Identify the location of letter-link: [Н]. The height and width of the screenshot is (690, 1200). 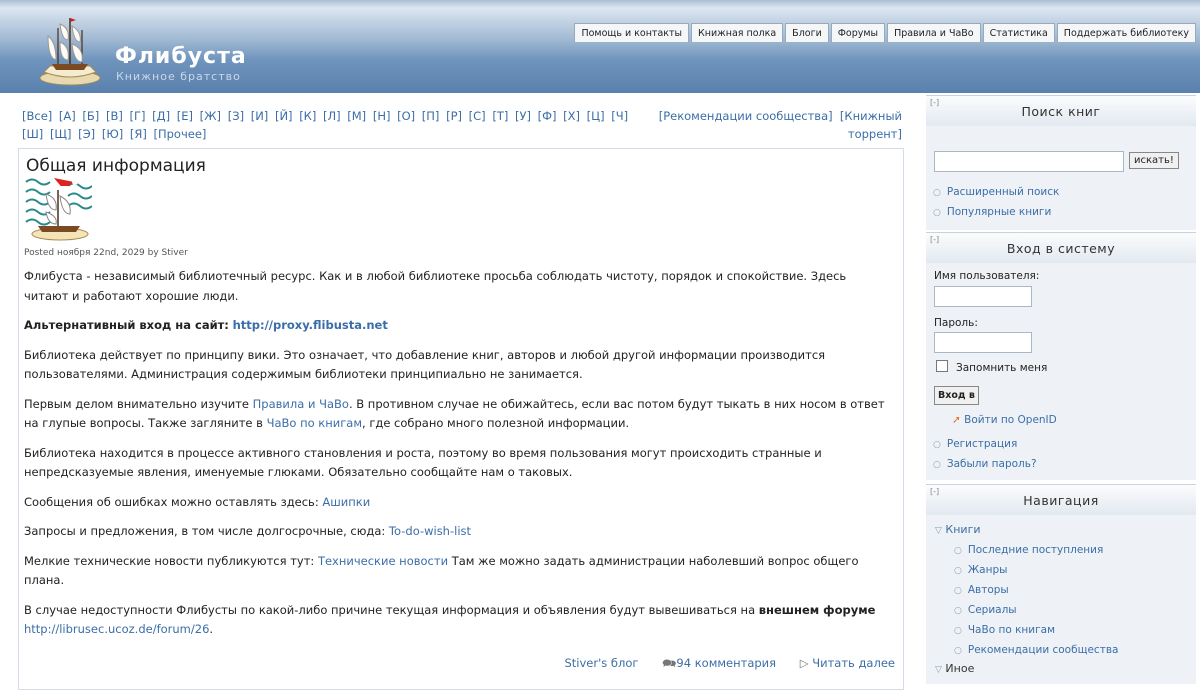
(382, 116).